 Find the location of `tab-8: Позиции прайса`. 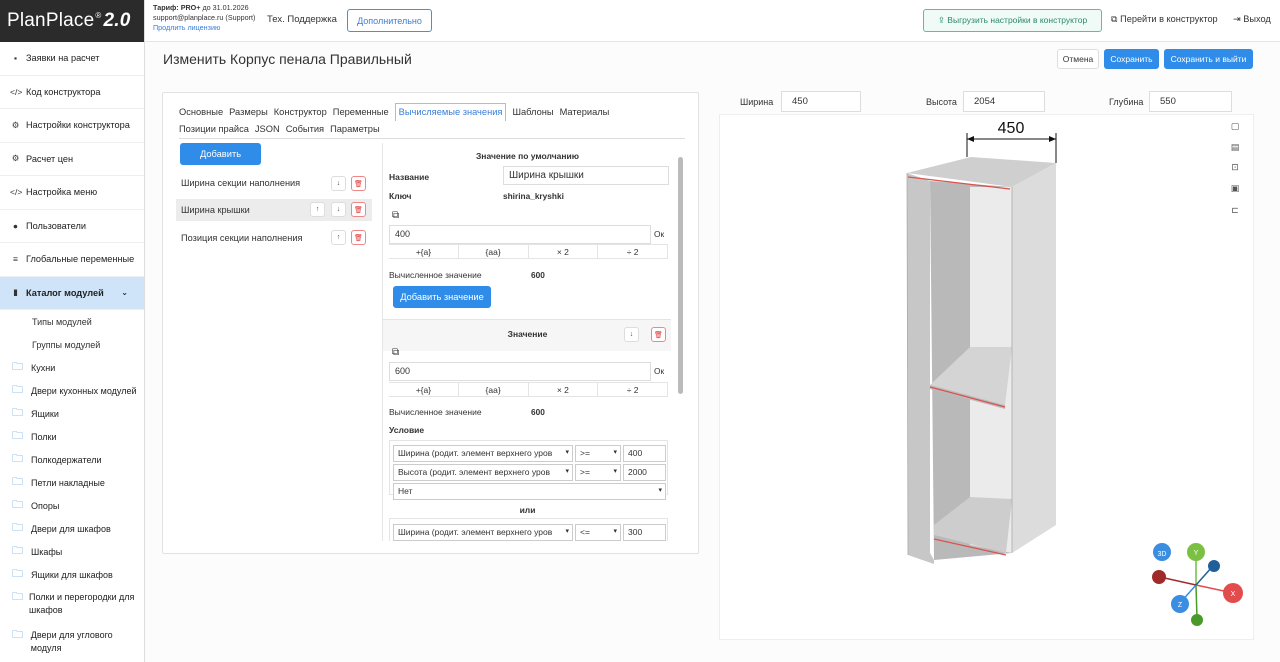

tab-8: Позиции прайса is located at coordinates (214, 129).